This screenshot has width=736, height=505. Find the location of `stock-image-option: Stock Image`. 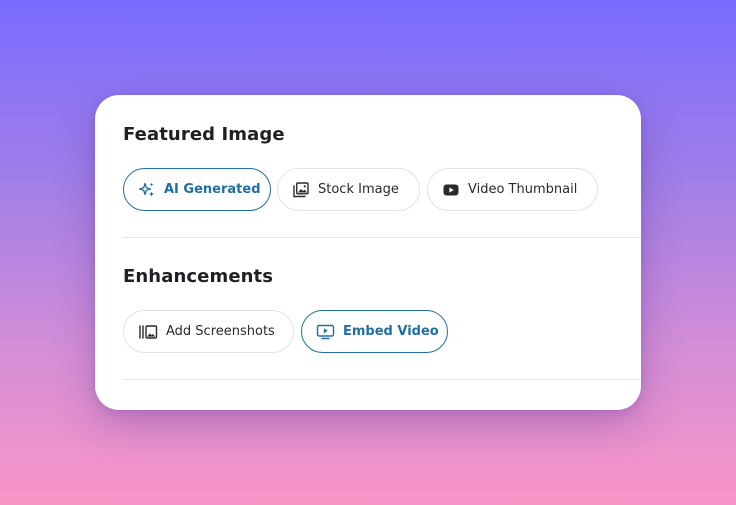

stock-image-option: Stock Image is located at coordinates (348, 189).